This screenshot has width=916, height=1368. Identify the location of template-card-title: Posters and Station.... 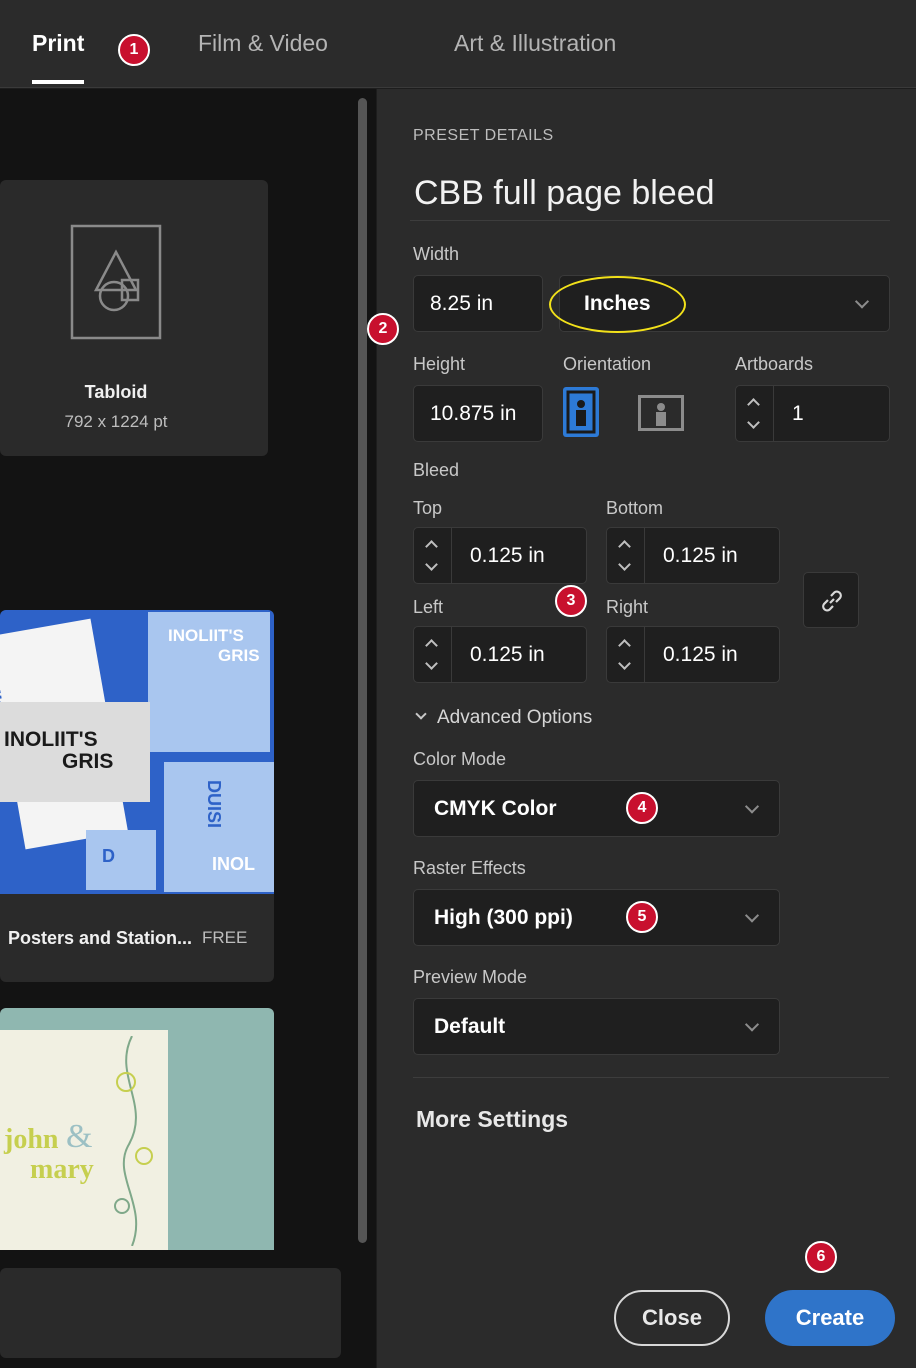
(100, 938).